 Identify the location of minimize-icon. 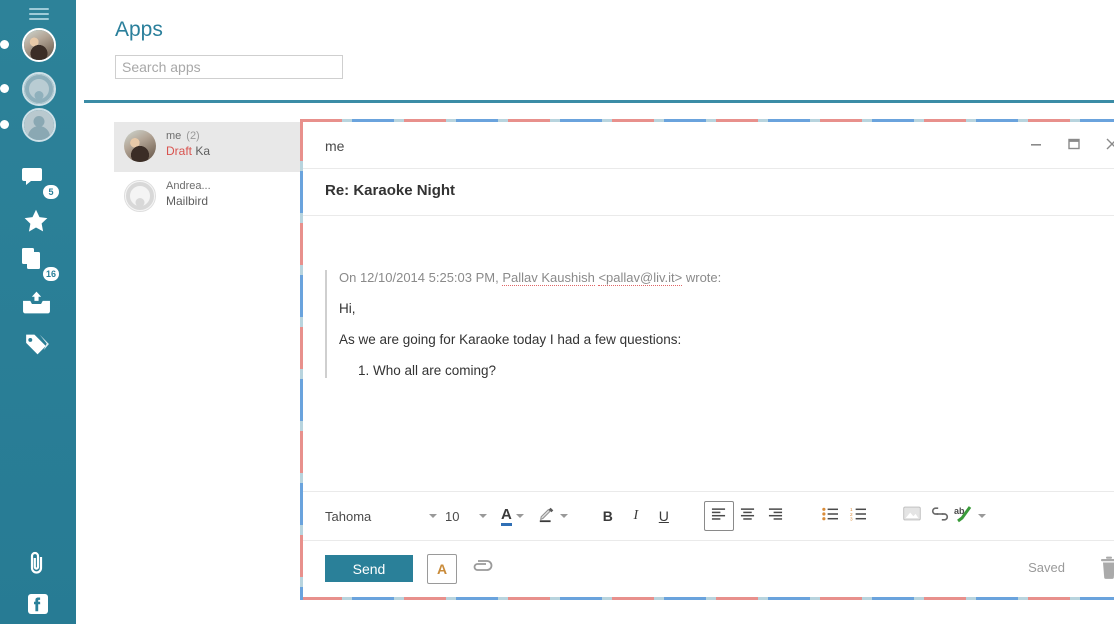
(1036, 145).